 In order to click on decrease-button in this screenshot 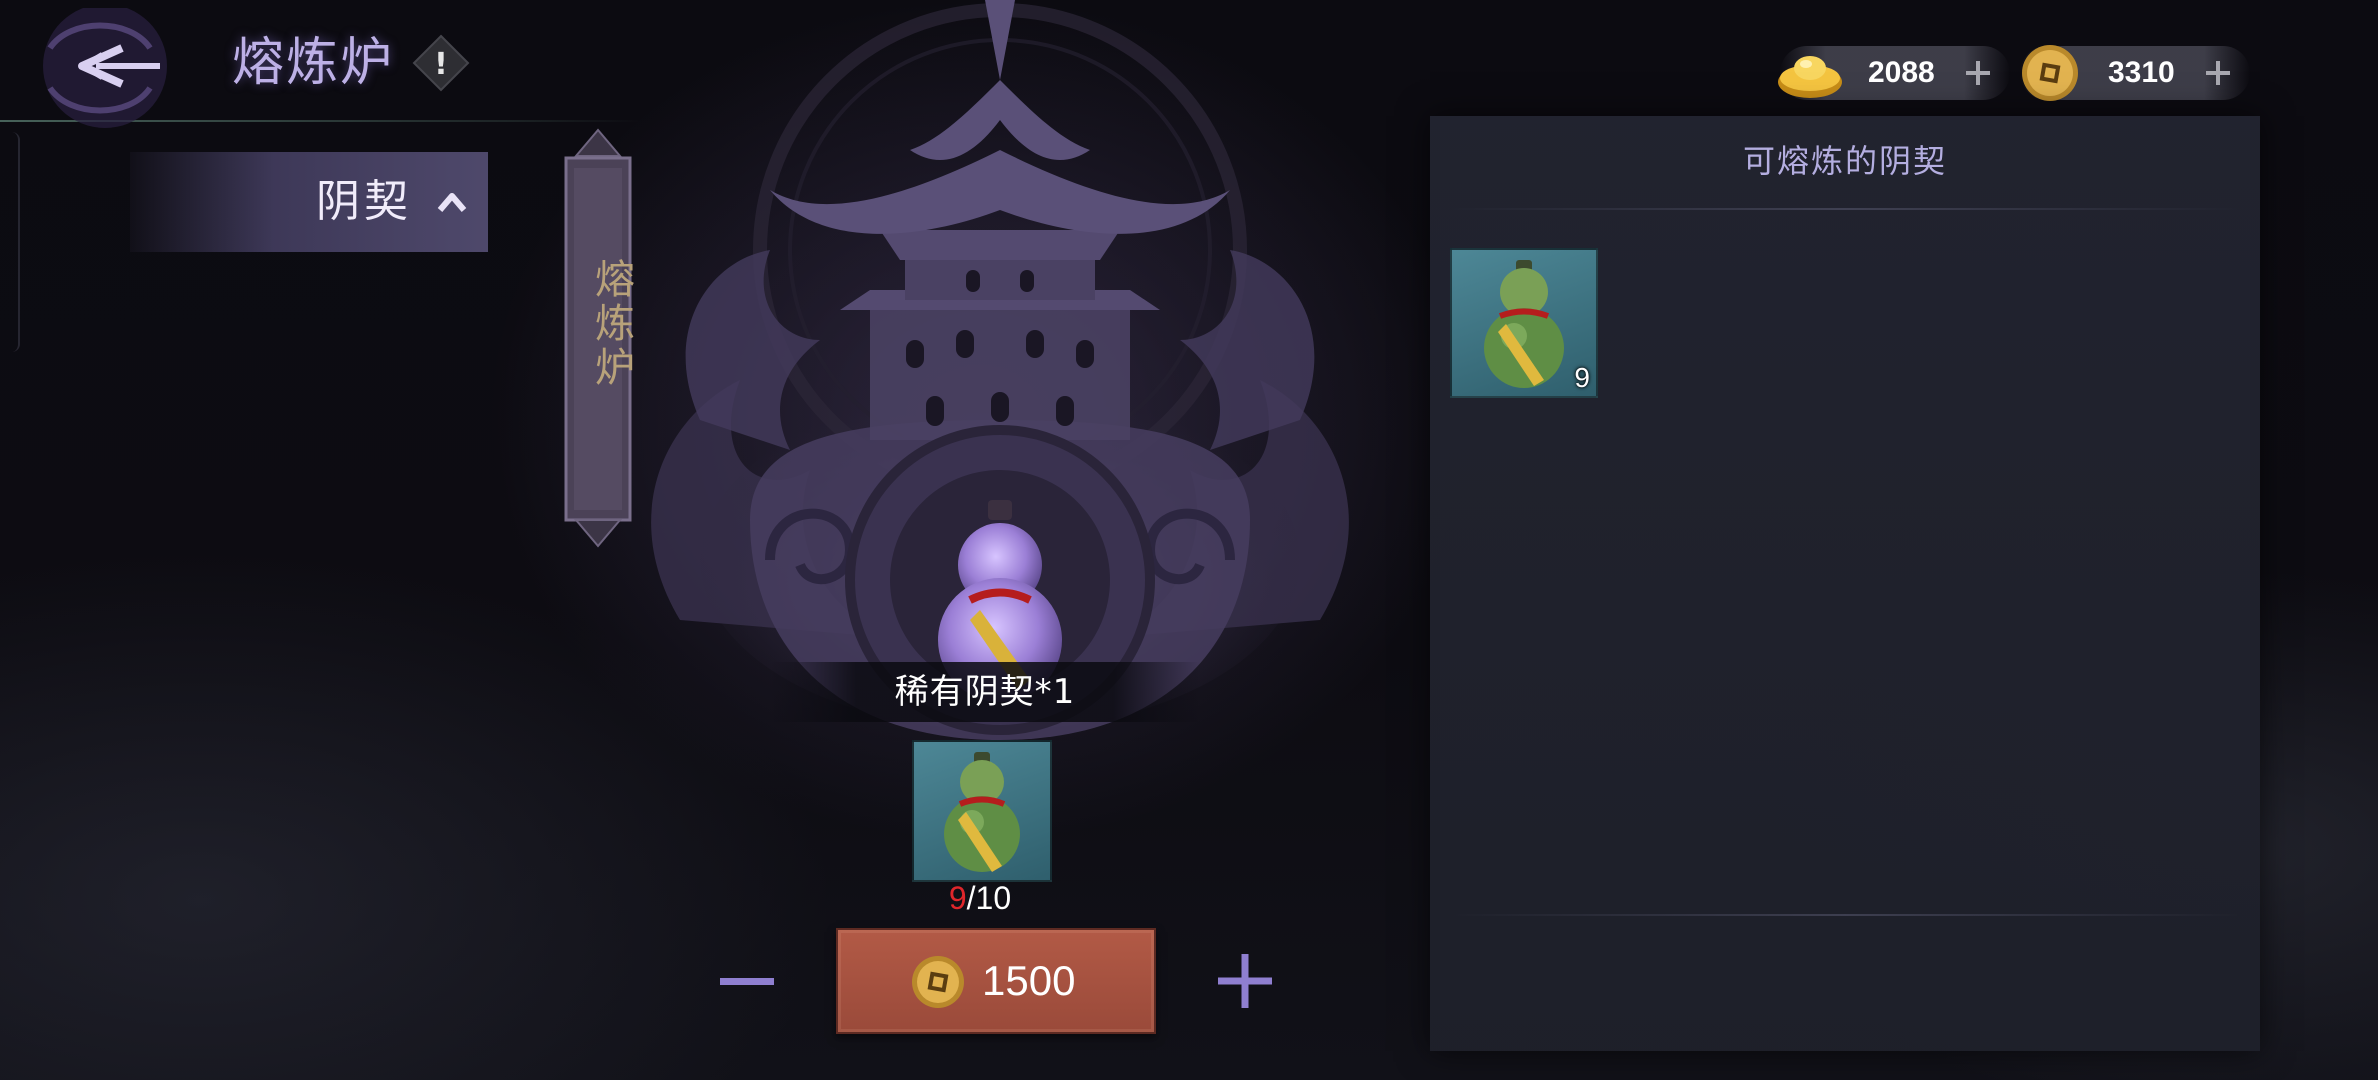, I will do `click(747, 982)`.